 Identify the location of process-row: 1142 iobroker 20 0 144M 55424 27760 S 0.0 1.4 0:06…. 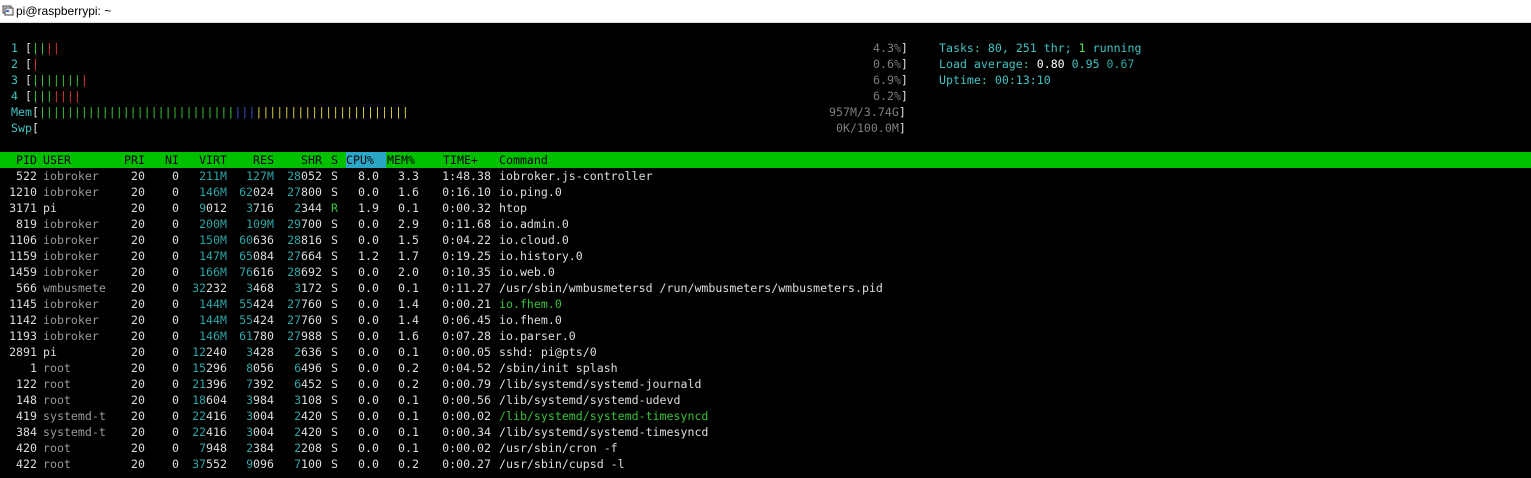
(765, 320).